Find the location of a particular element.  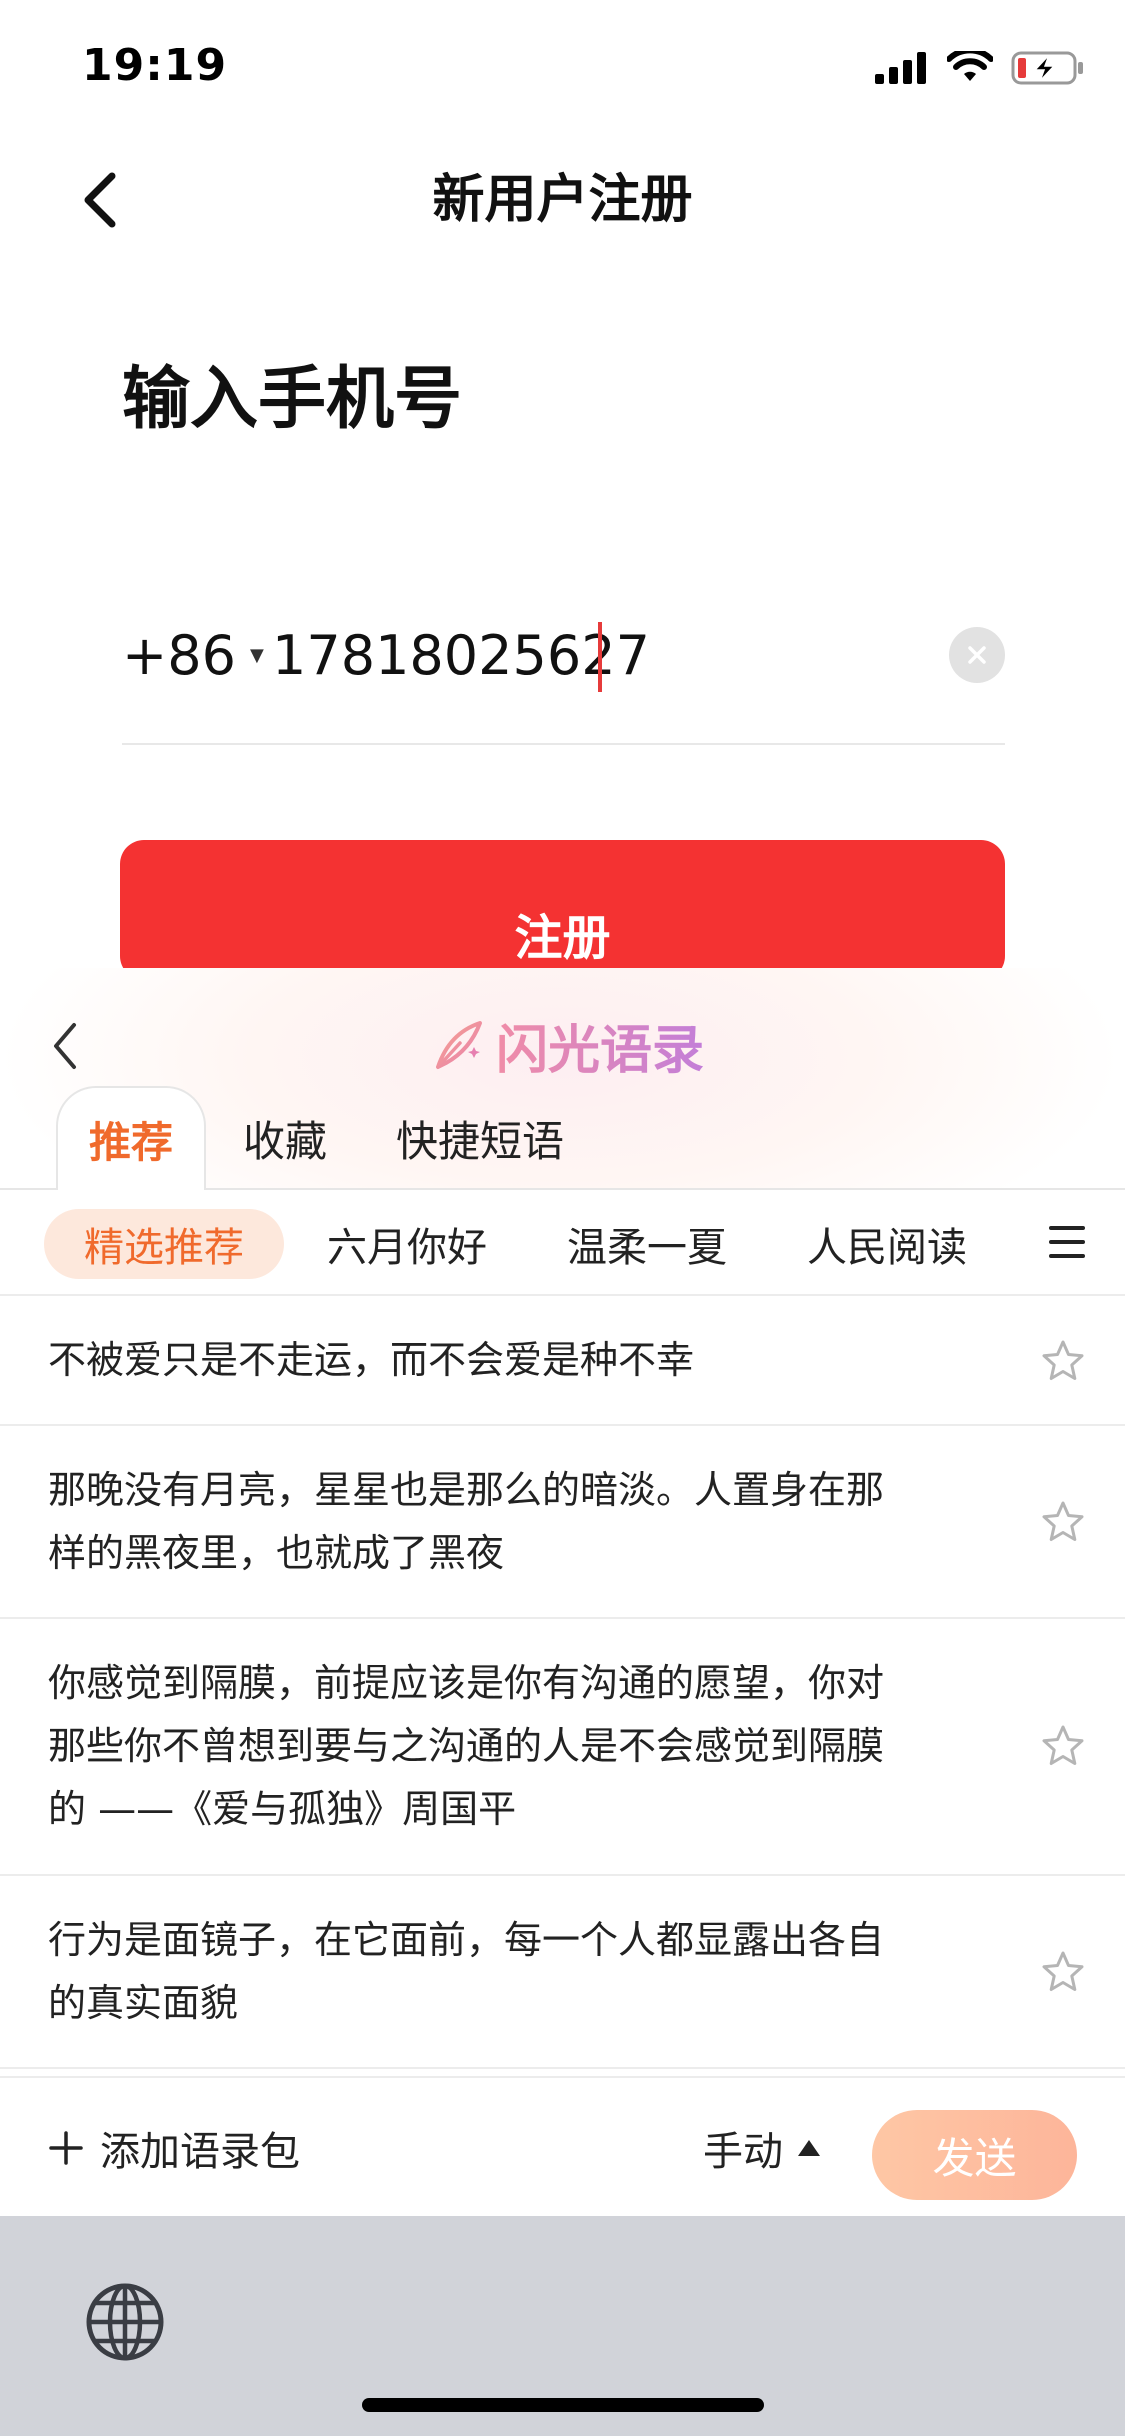

home-indicator is located at coordinates (563, 2405).